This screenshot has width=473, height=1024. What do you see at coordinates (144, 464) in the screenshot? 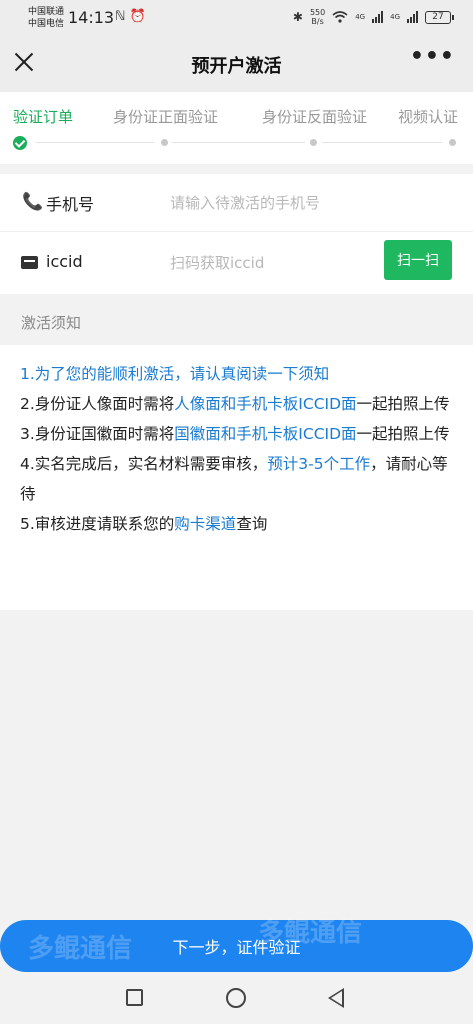
I see `notice-text: 4.实名完成后，实名材料需要审核，` at bounding box center [144, 464].